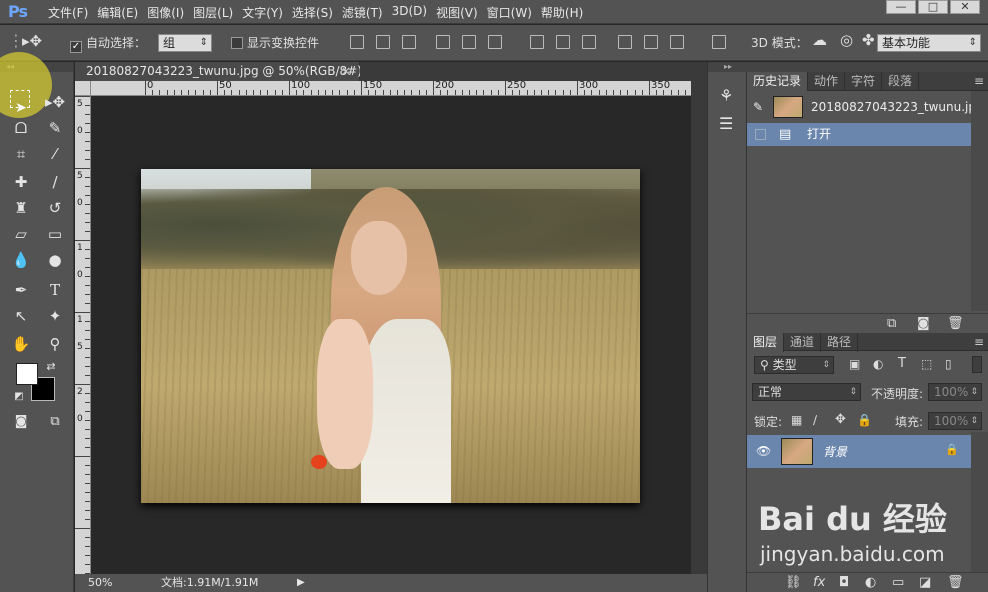  Describe the element at coordinates (868, 40) in the screenshot. I see `pan-3d-icon: ✤` at that location.